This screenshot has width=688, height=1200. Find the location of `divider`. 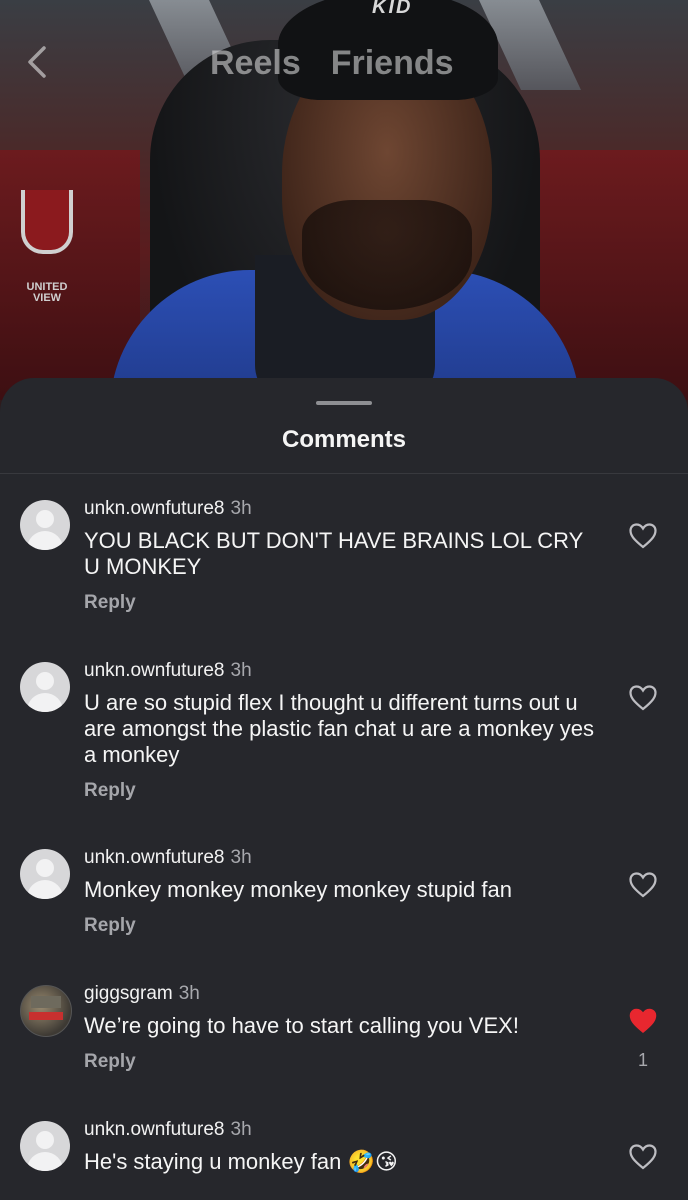

divider is located at coordinates (344, 473).